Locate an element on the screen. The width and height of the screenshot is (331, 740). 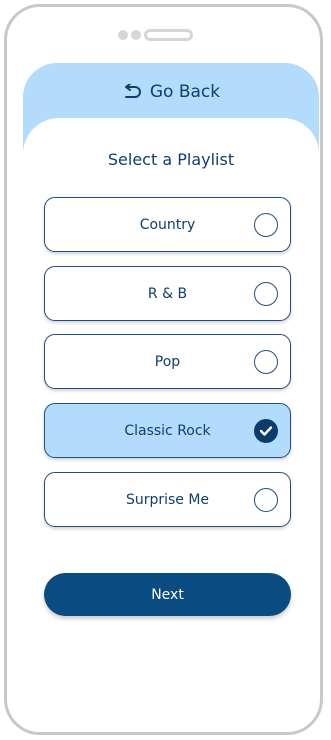
go-back-label: Go Back is located at coordinates (185, 92).